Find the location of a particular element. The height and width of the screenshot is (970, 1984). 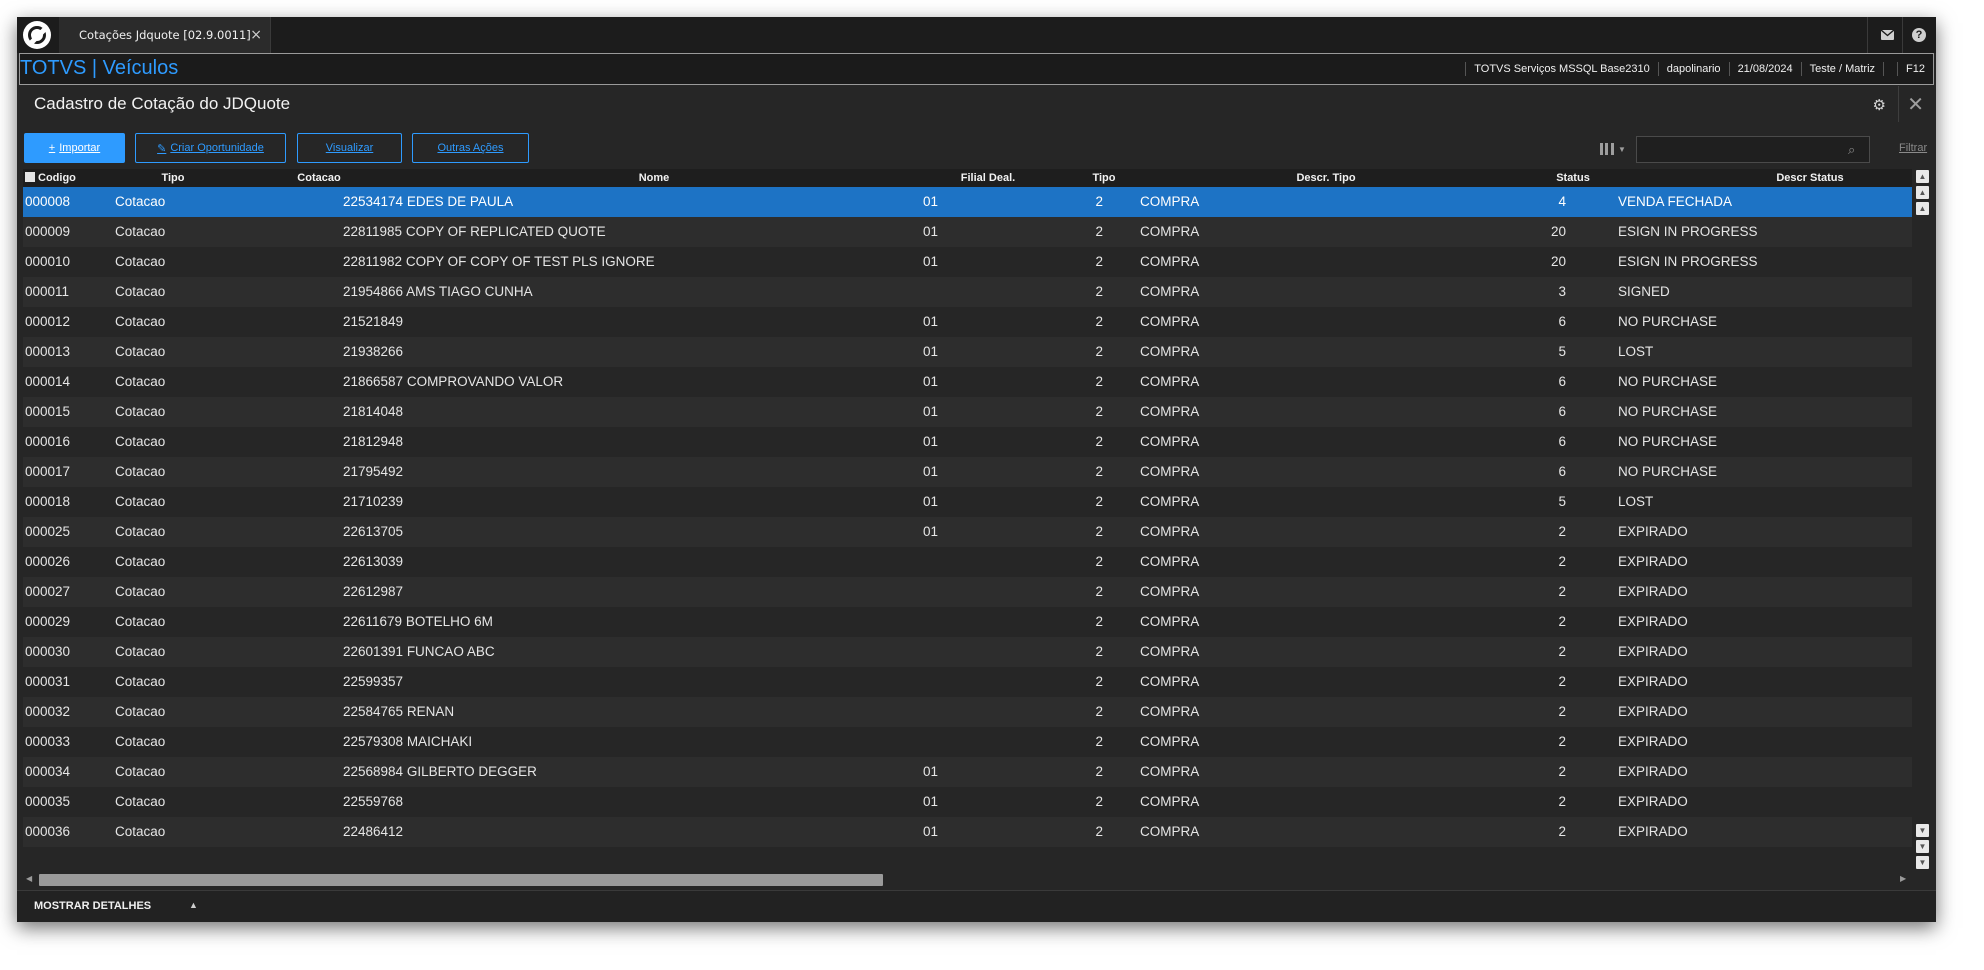

select-all-checkbox is located at coordinates (30, 177).